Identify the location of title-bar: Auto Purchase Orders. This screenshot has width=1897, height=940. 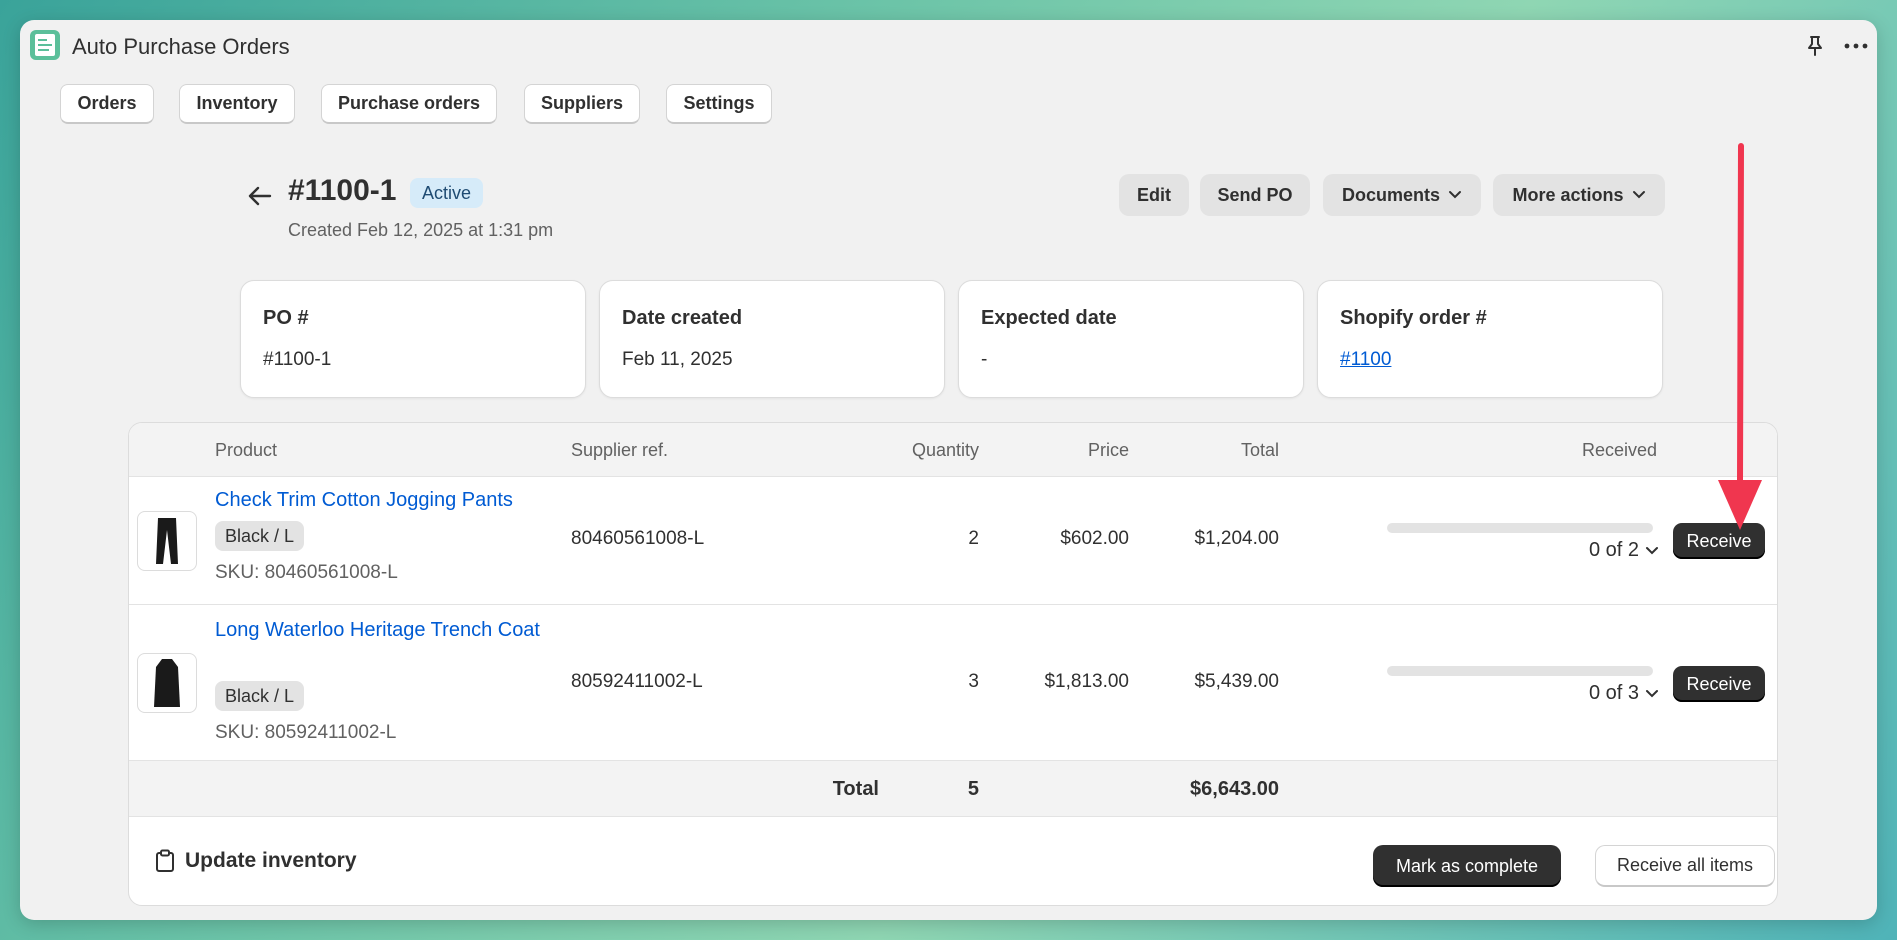
(948, 46).